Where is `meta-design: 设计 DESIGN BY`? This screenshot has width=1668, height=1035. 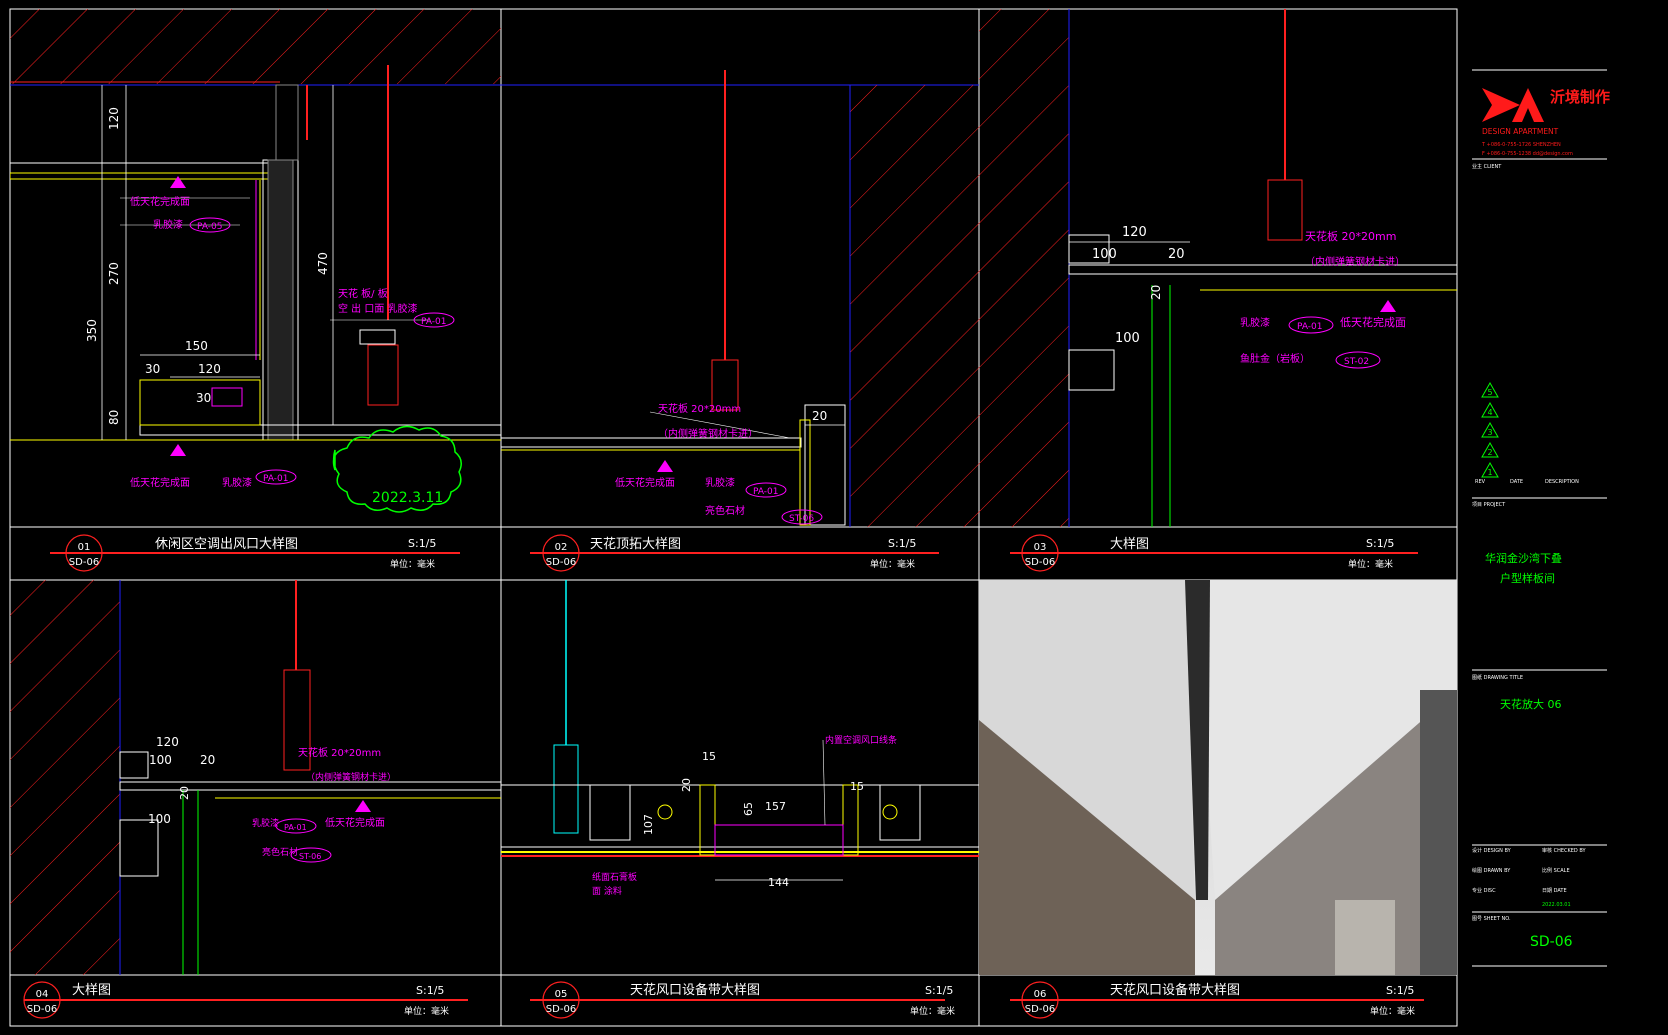 meta-design: 设计 DESIGN BY is located at coordinates (1492, 850).